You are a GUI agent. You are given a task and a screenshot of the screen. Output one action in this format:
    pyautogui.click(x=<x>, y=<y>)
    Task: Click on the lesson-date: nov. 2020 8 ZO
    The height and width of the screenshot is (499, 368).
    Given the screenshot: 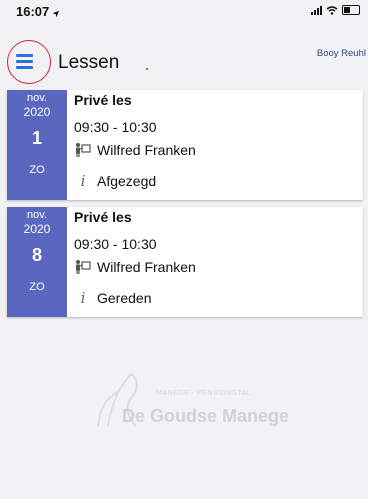 What is the action you would take?
    pyautogui.click(x=37, y=262)
    